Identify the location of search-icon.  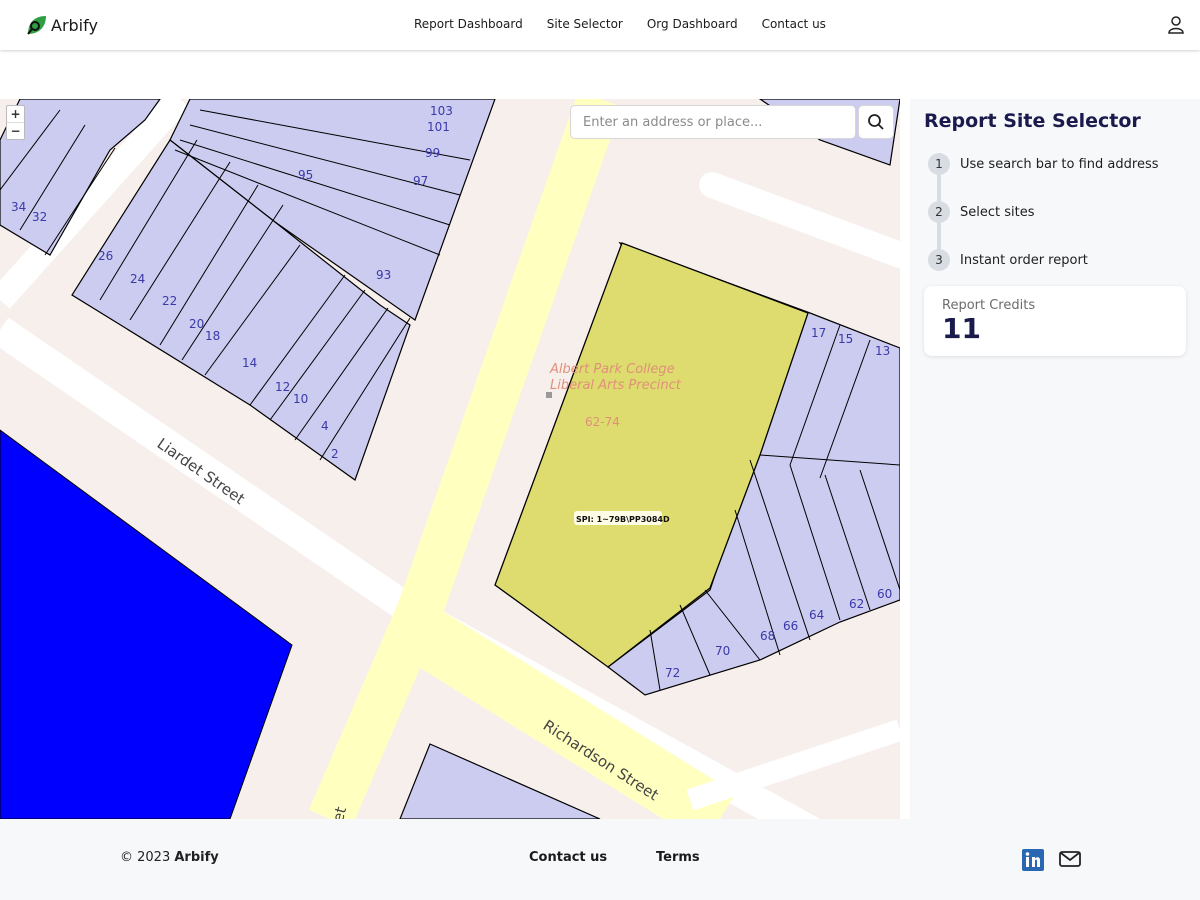
(876, 122).